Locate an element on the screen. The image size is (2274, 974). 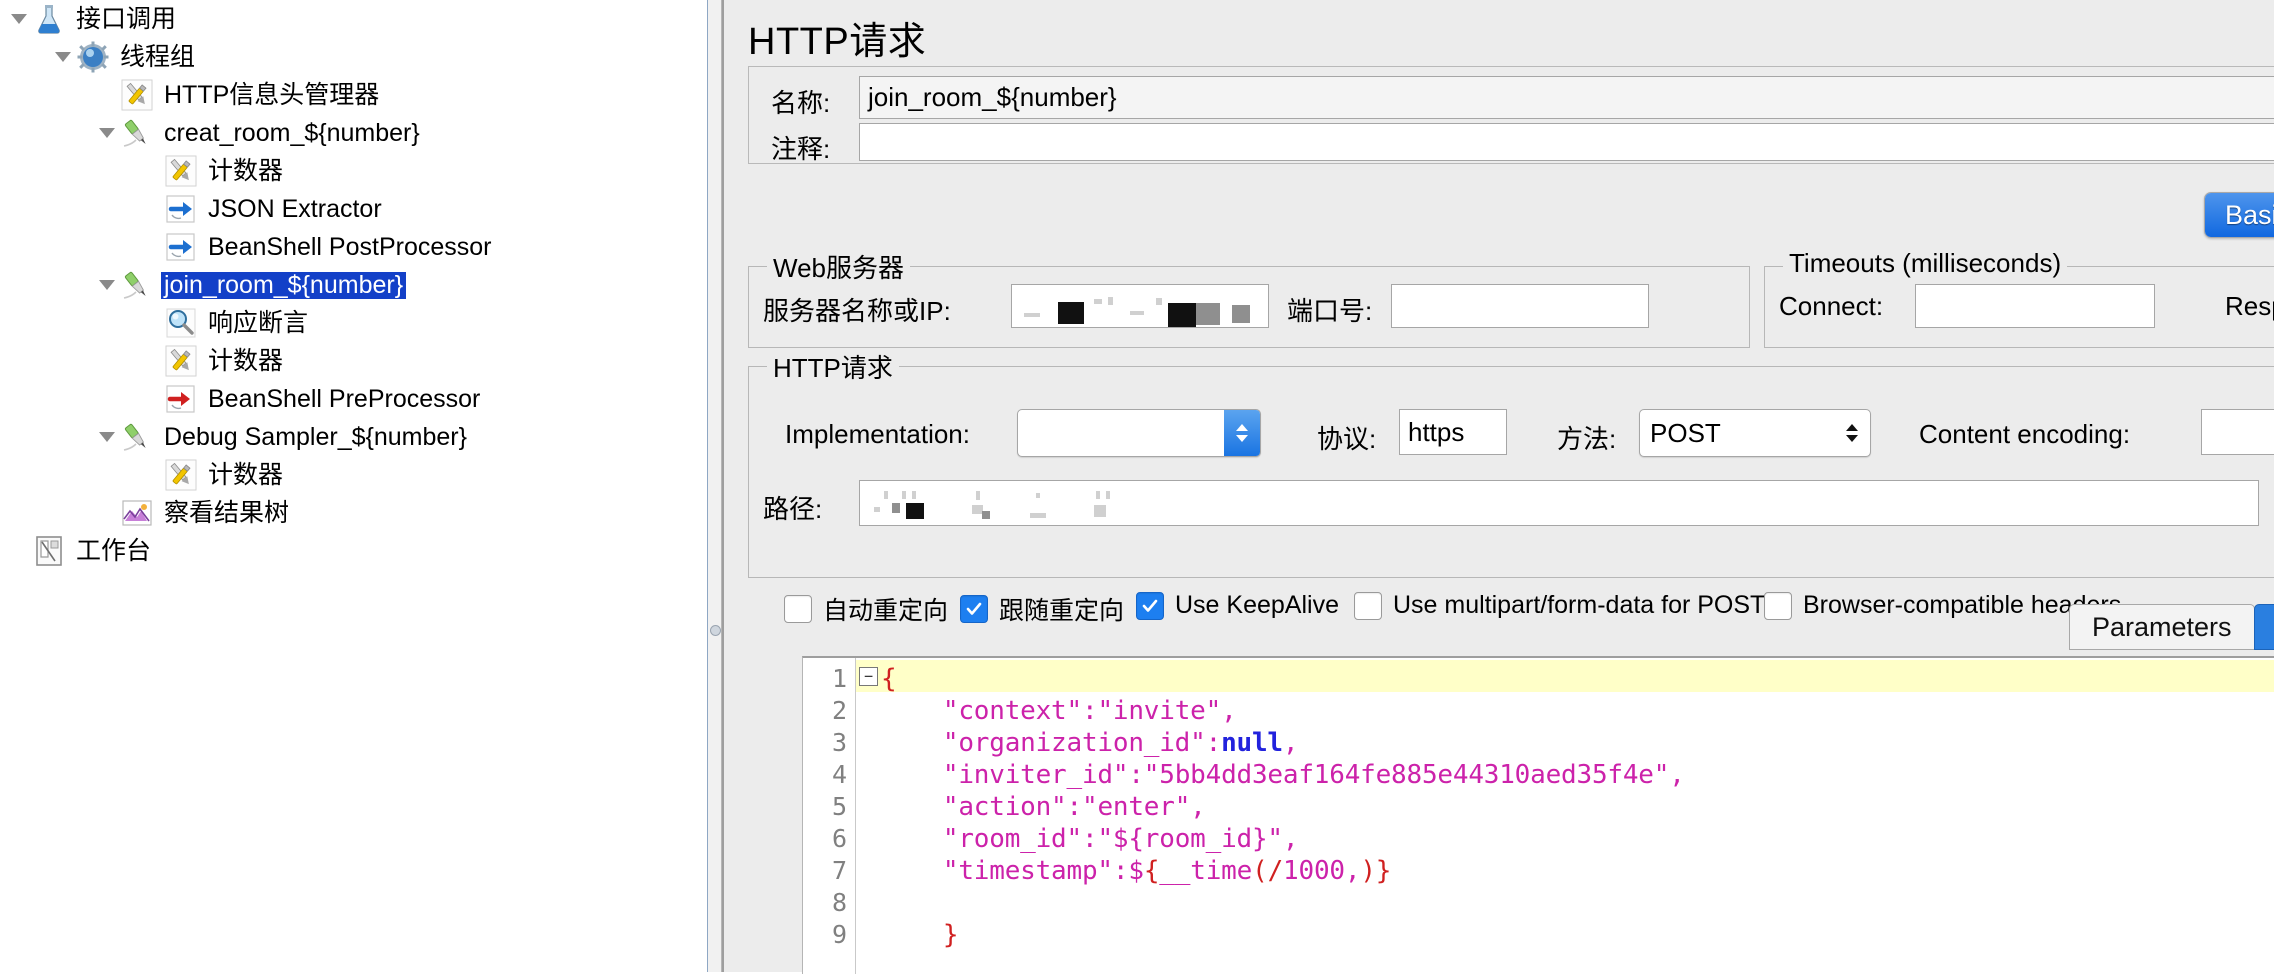
line-number: 3 is located at coordinates (839, 742).